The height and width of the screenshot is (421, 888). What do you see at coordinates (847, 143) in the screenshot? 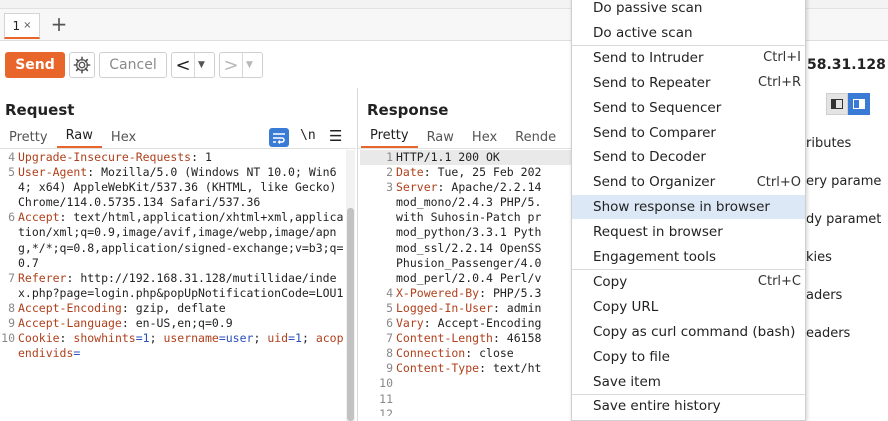
I see `inspector-section-0: ributes` at bounding box center [847, 143].